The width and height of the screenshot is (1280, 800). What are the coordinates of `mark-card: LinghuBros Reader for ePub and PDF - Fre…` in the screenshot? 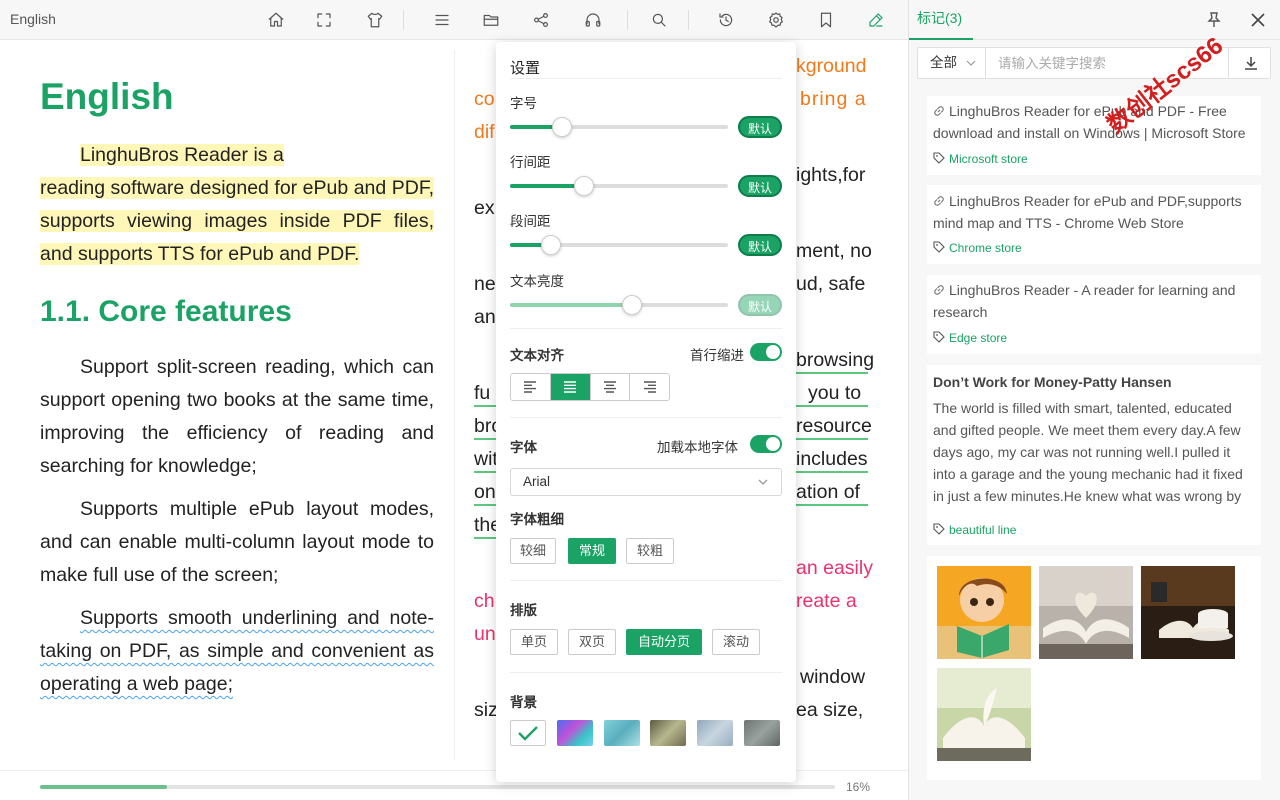 It's located at (1094, 135).